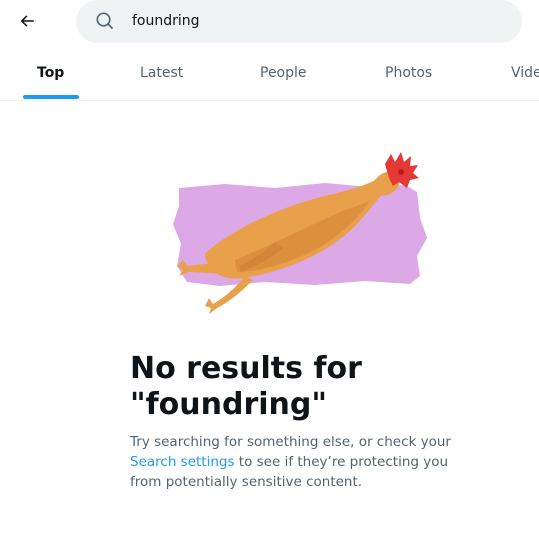 The image size is (539, 552). What do you see at coordinates (246, 386) in the screenshot?
I see `empty-state-title: No results for "foundring"` at bounding box center [246, 386].